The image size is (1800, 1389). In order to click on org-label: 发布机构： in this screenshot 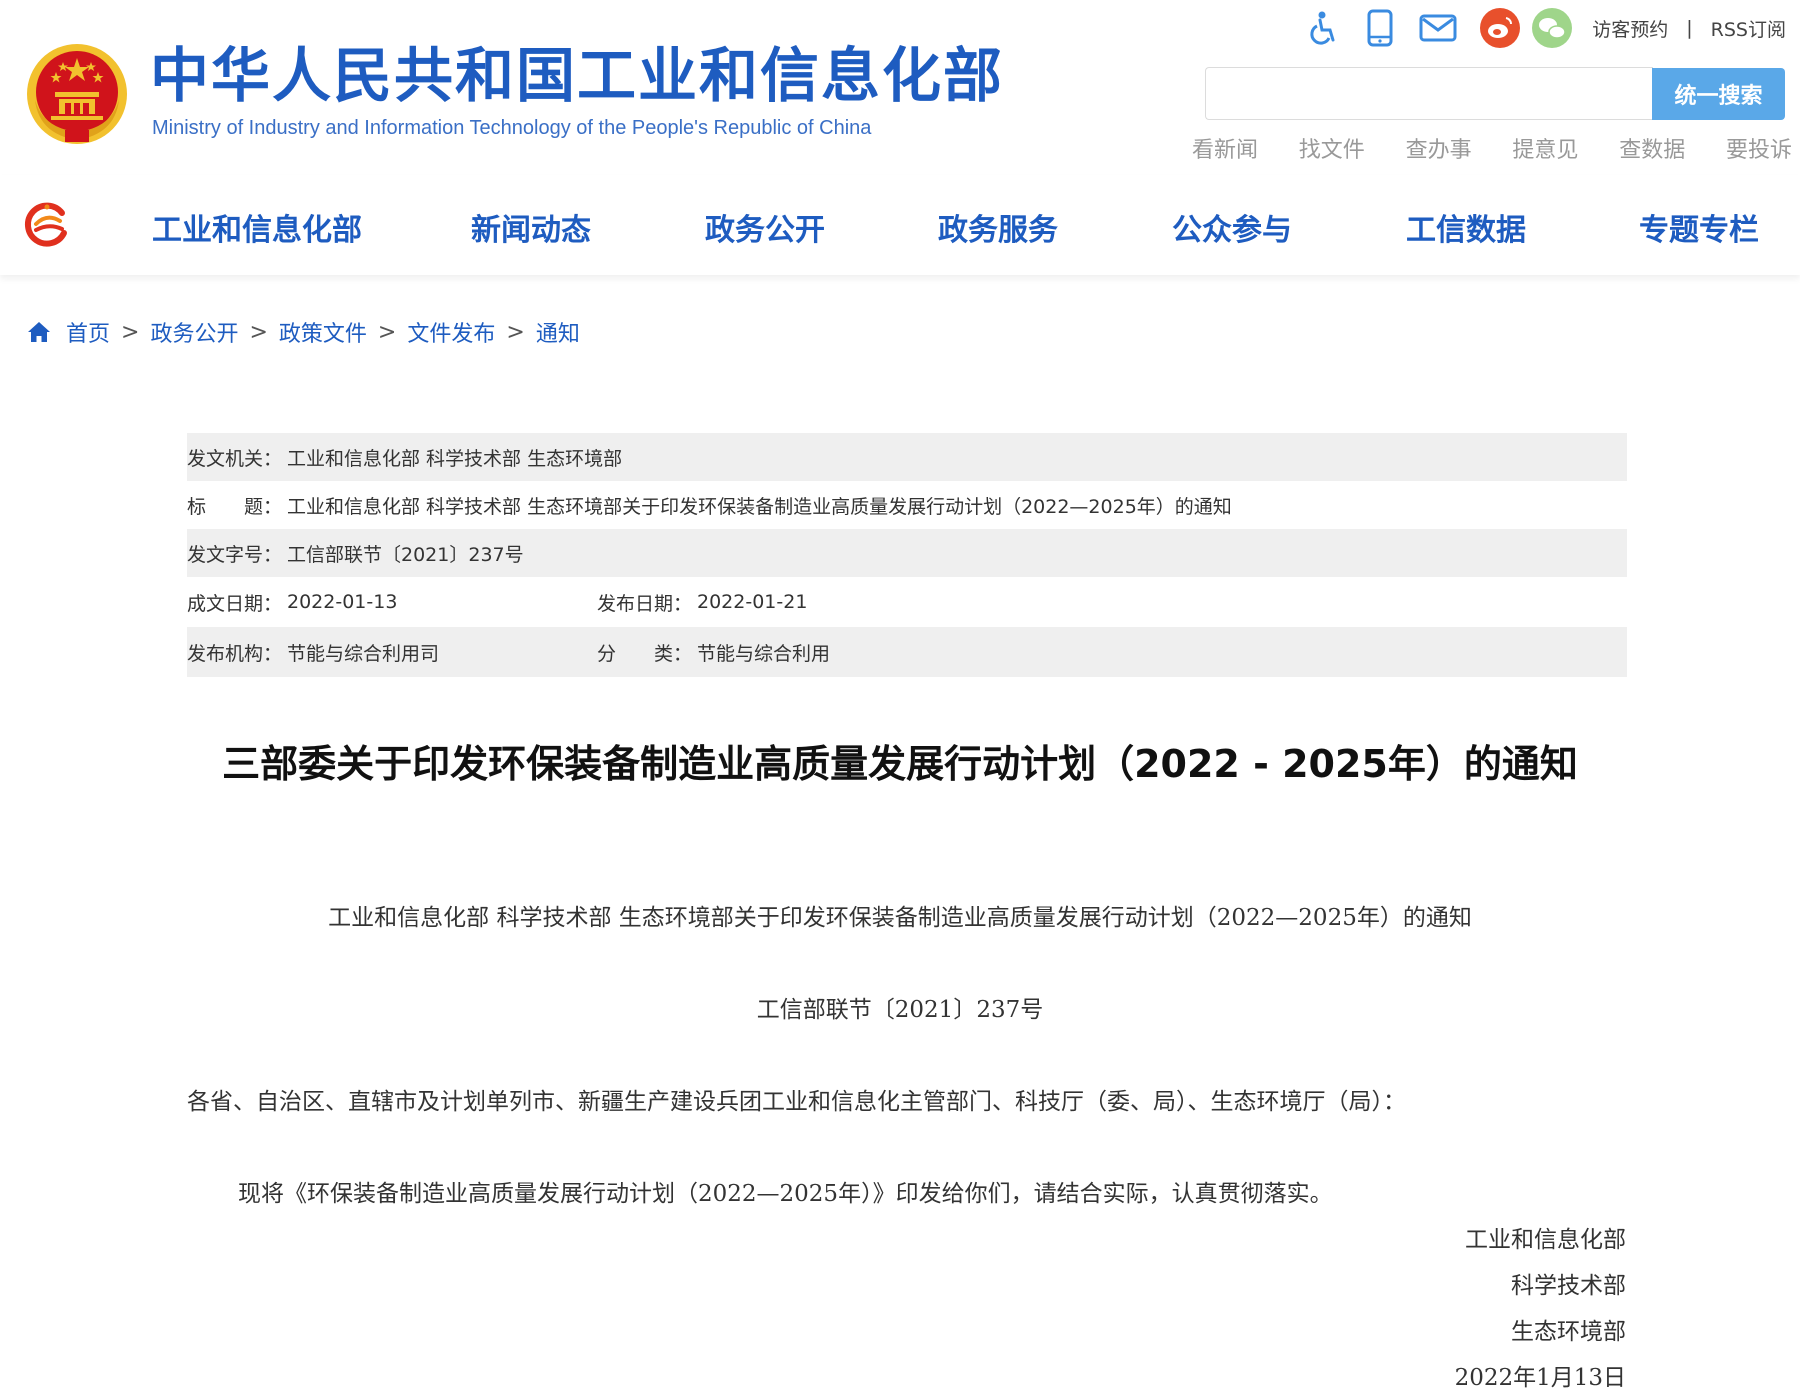, I will do `click(235, 653)`.